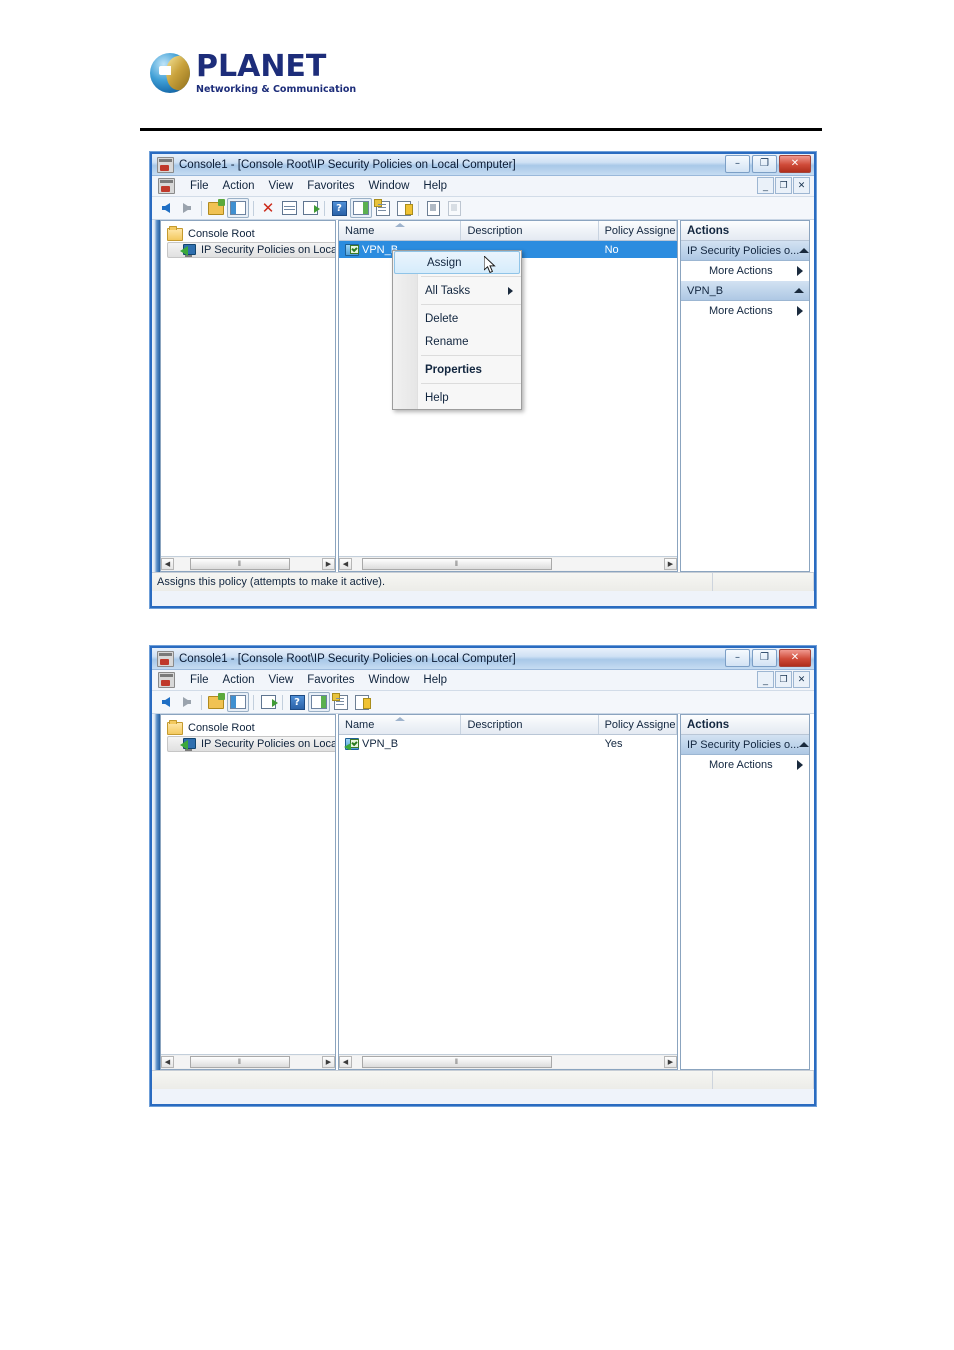 This screenshot has width=954, height=1350. Describe the element at coordinates (765, 679) in the screenshot. I see `window-2-inner-minimize-button: _` at that location.